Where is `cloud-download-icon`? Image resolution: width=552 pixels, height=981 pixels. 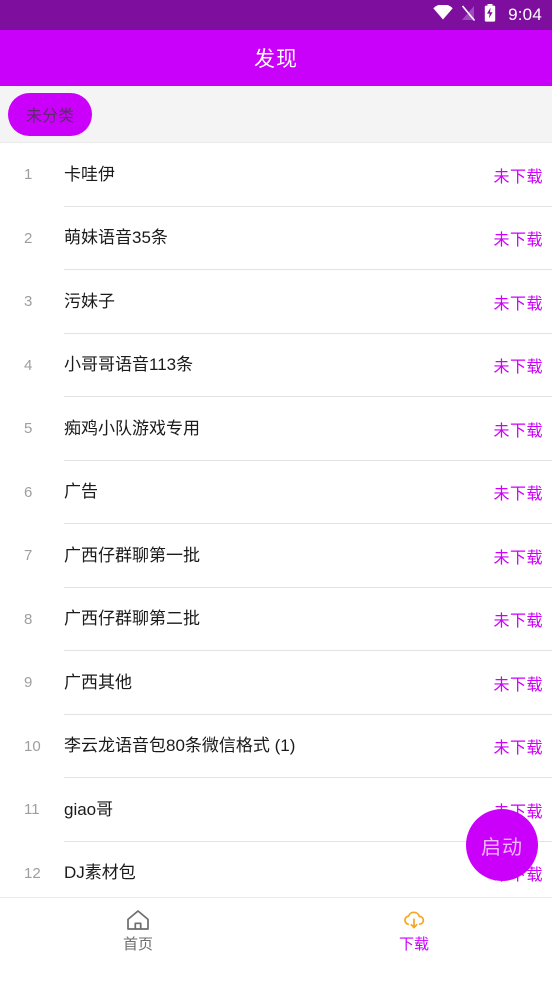 cloud-download-icon is located at coordinates (414, 920).